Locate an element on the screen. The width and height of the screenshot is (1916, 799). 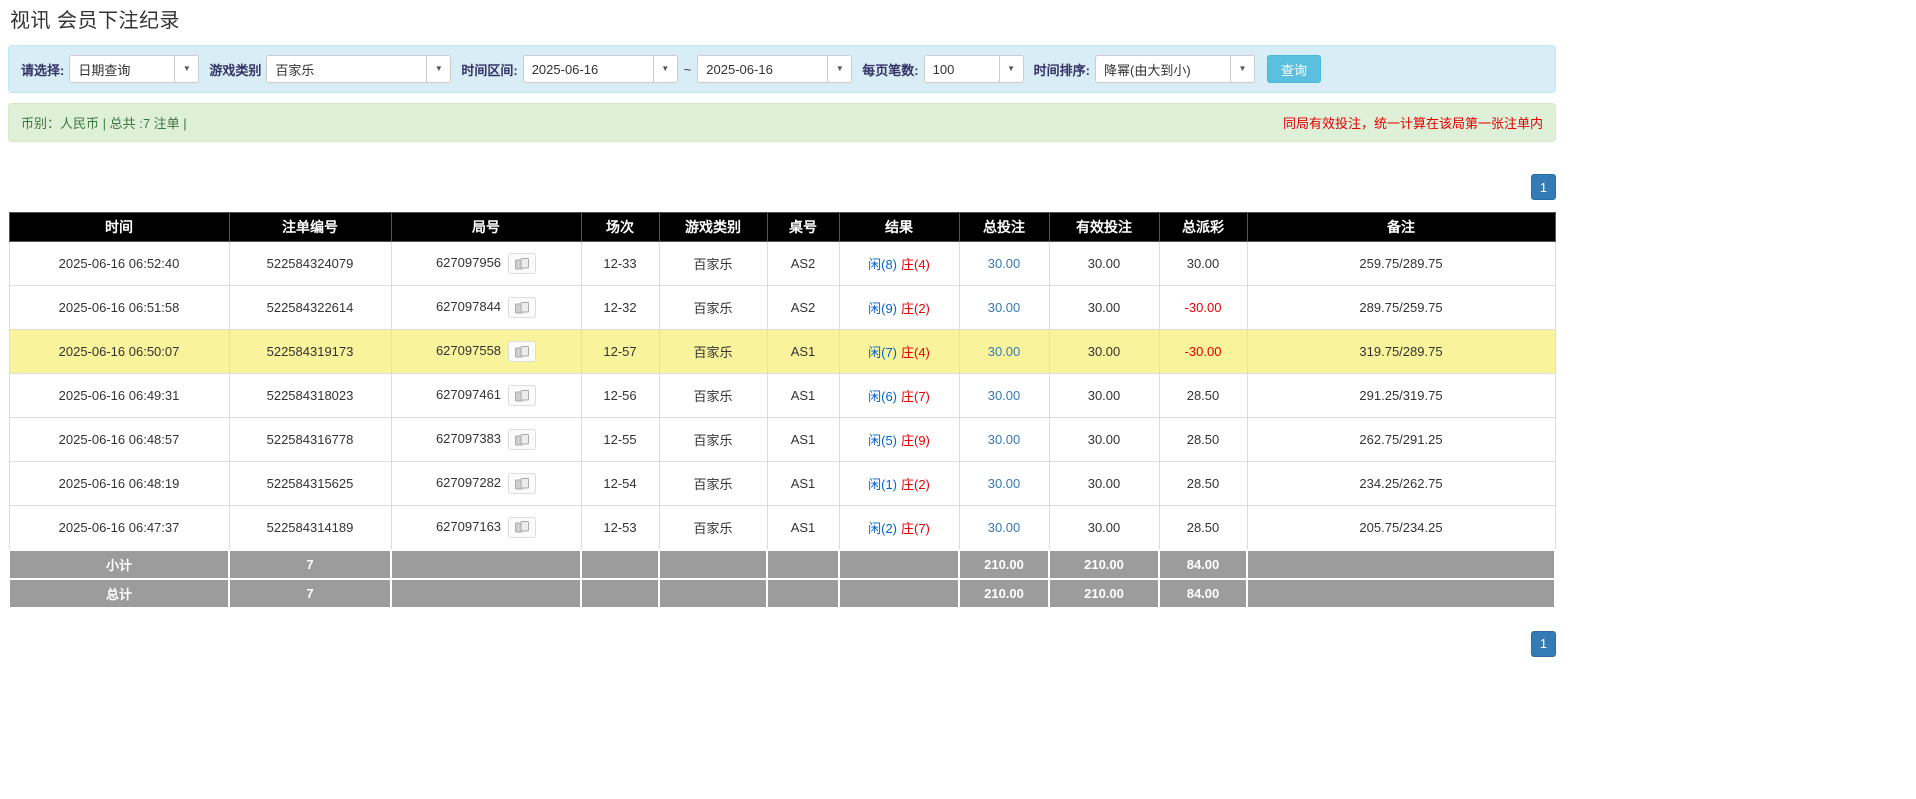
cell-session: 12-56 is located at coordinates (620, 395).